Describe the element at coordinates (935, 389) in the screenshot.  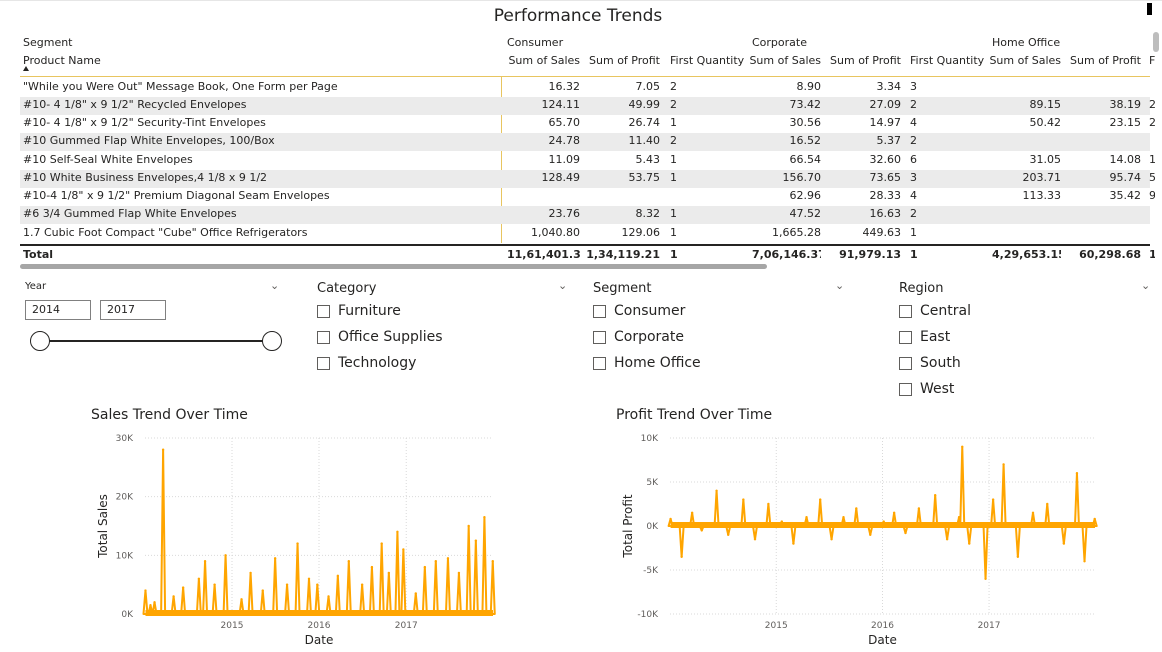
I see `region-option-west: West` at that location.